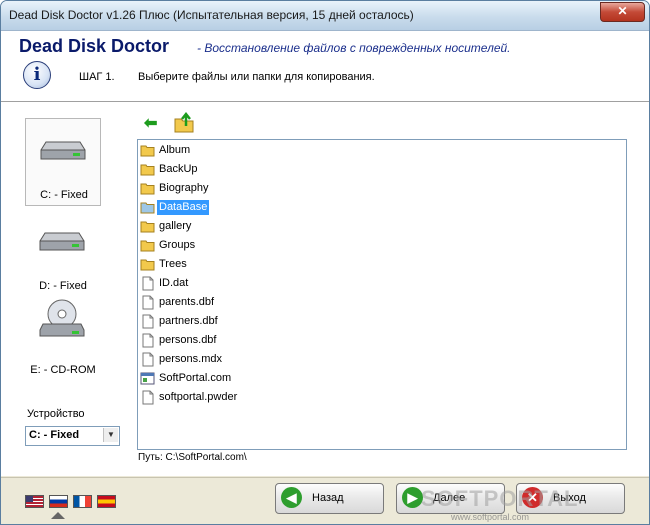  Describe the element at coordinates (58, 501) in the screenshot. I see `ru-flag-icon` at that location.